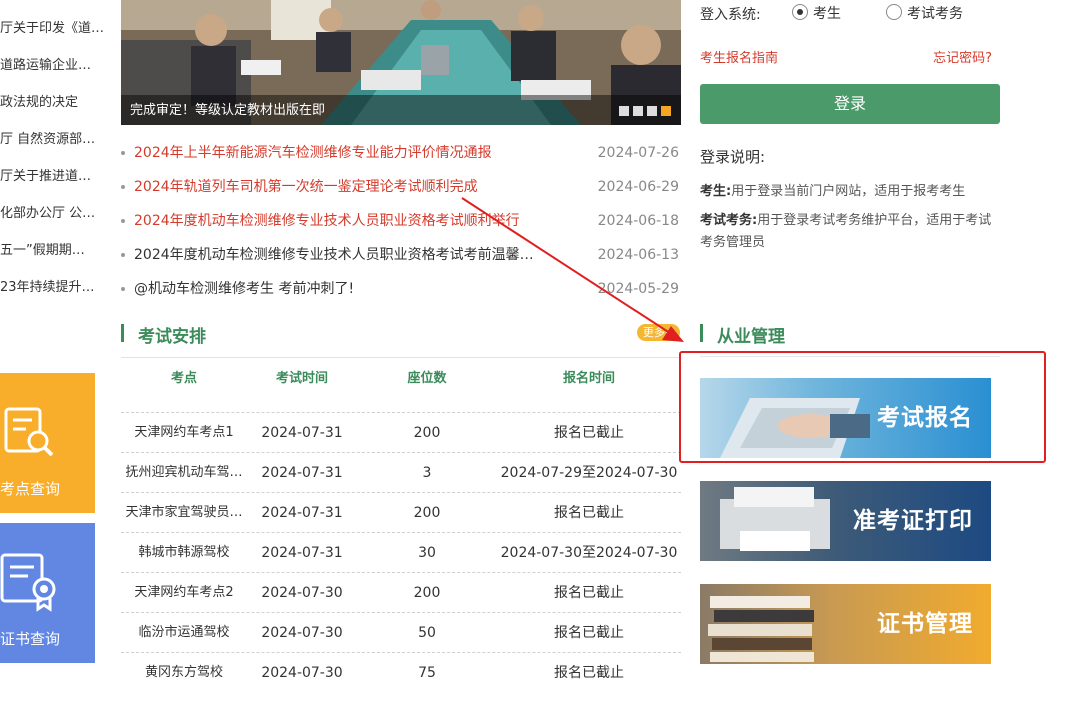  What do you see at coordinates (588, 378) in the screenshot?
I see `column-header: 报名时间` at bounding box center [588, 378].